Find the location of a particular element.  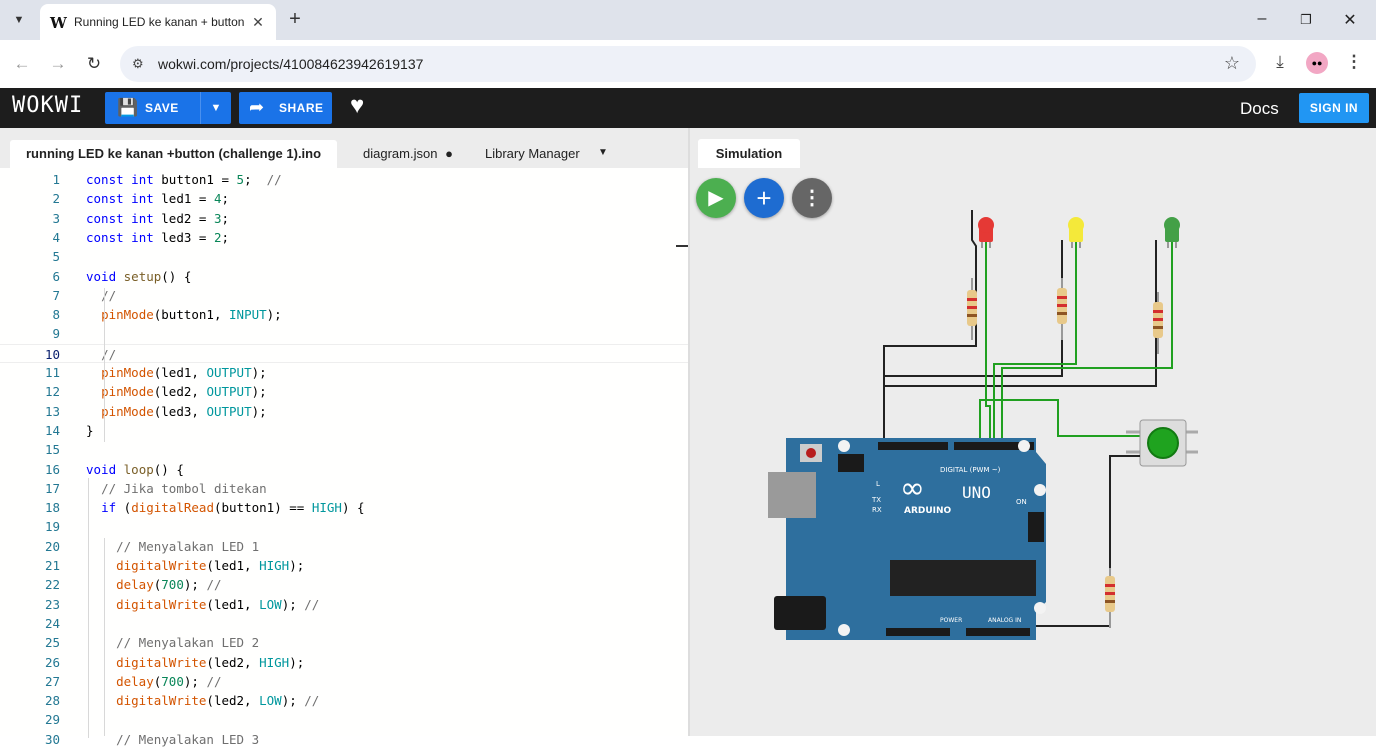

save-button: 💾 SAVE ▼ is located at coordinates (168, 108).